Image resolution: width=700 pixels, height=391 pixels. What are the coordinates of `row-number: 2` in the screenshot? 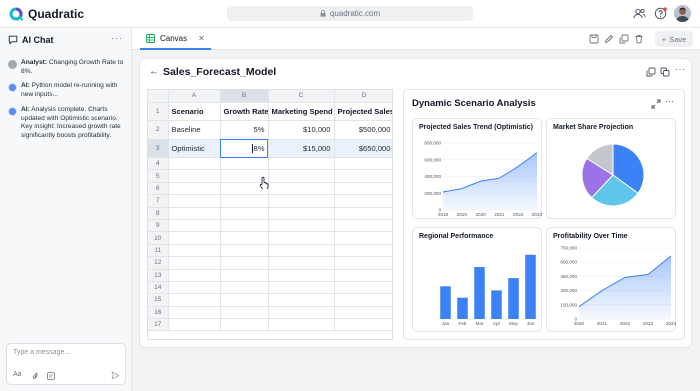 It's located at (158, 130).